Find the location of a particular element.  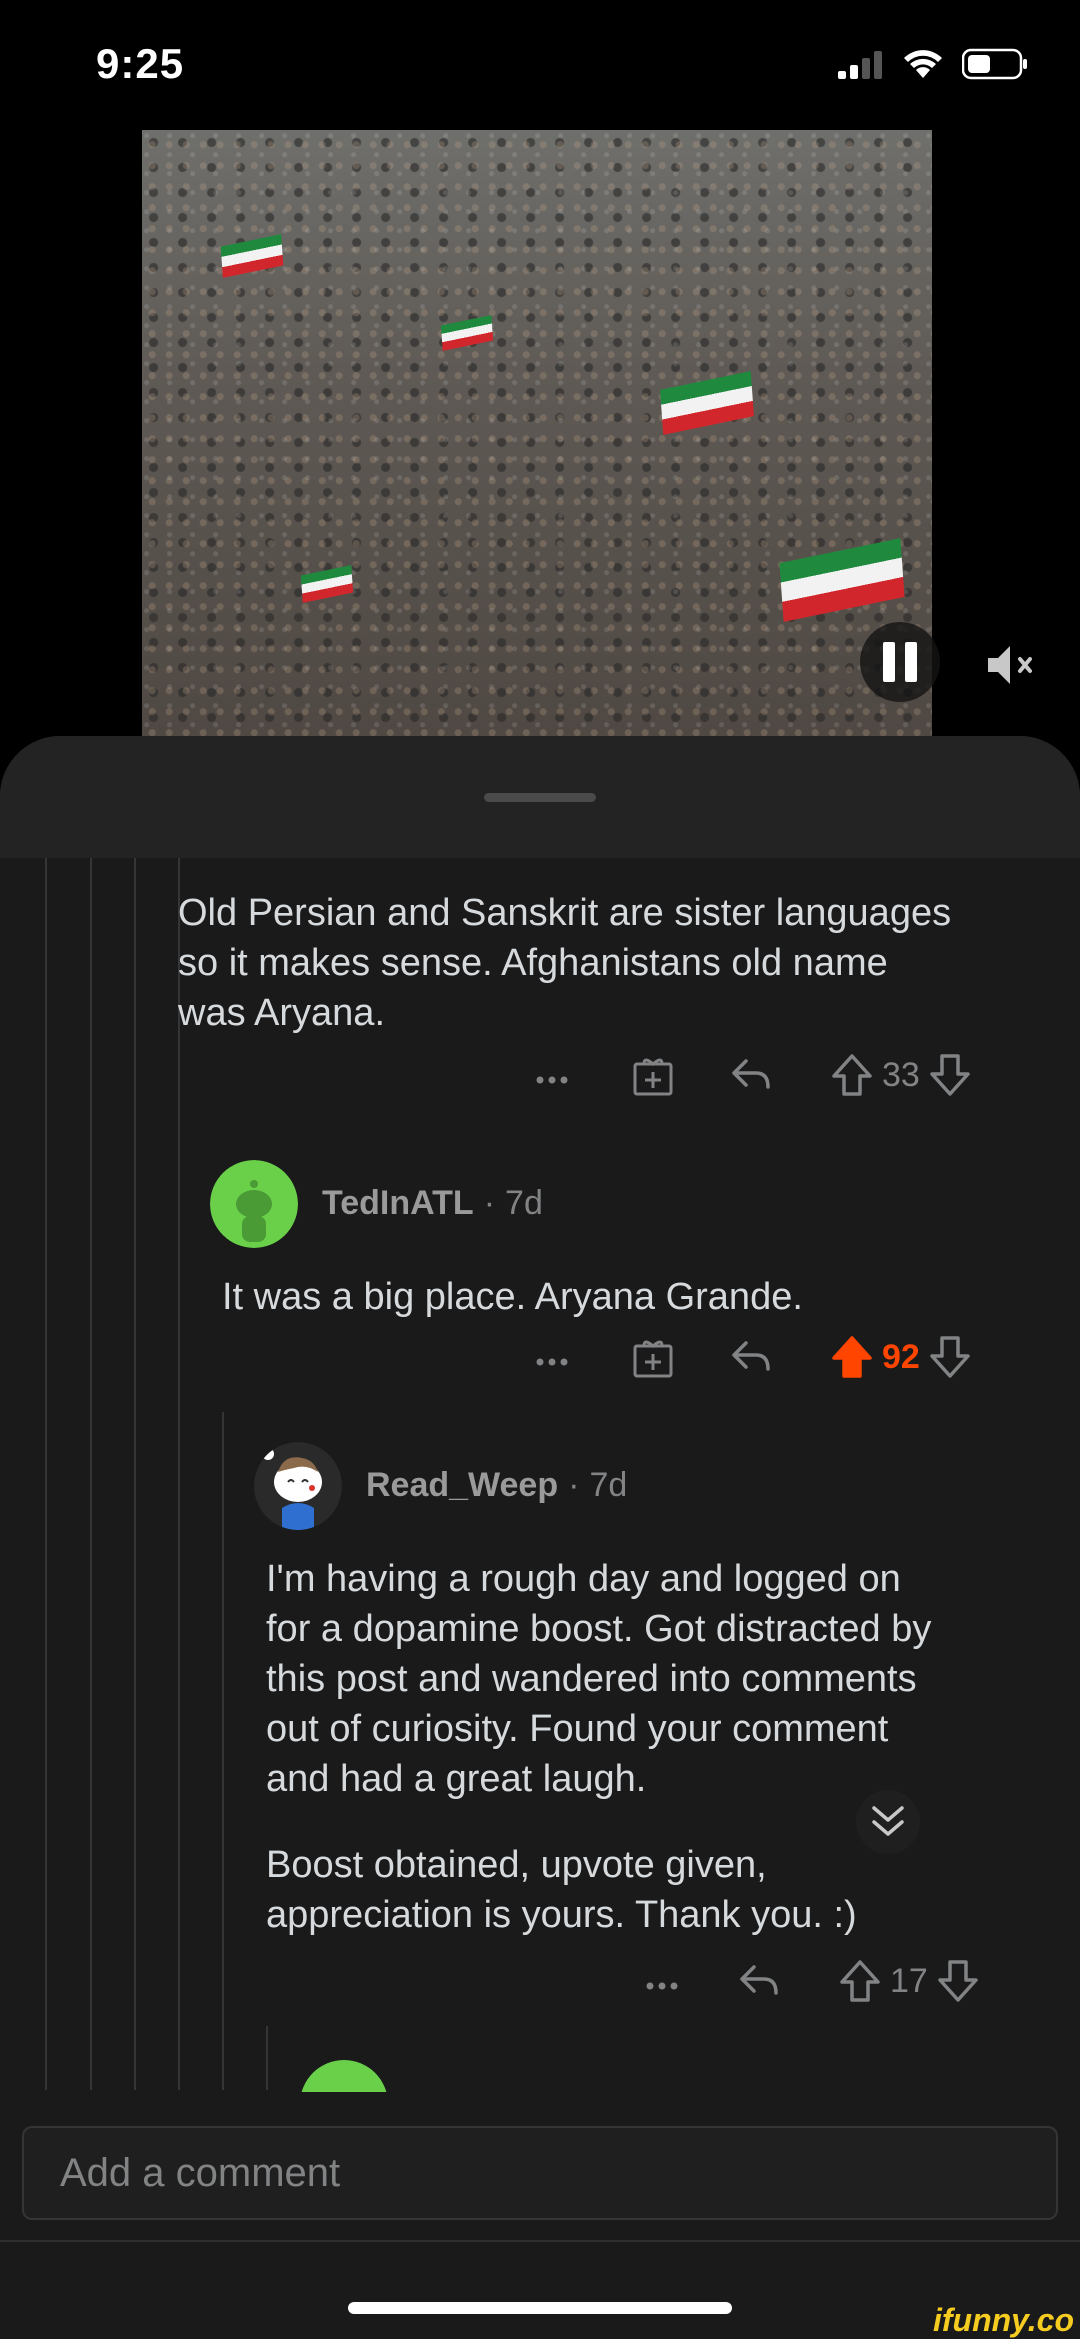

comment-meta: TedInATL · 7d is located at coordinates (432, 1203).